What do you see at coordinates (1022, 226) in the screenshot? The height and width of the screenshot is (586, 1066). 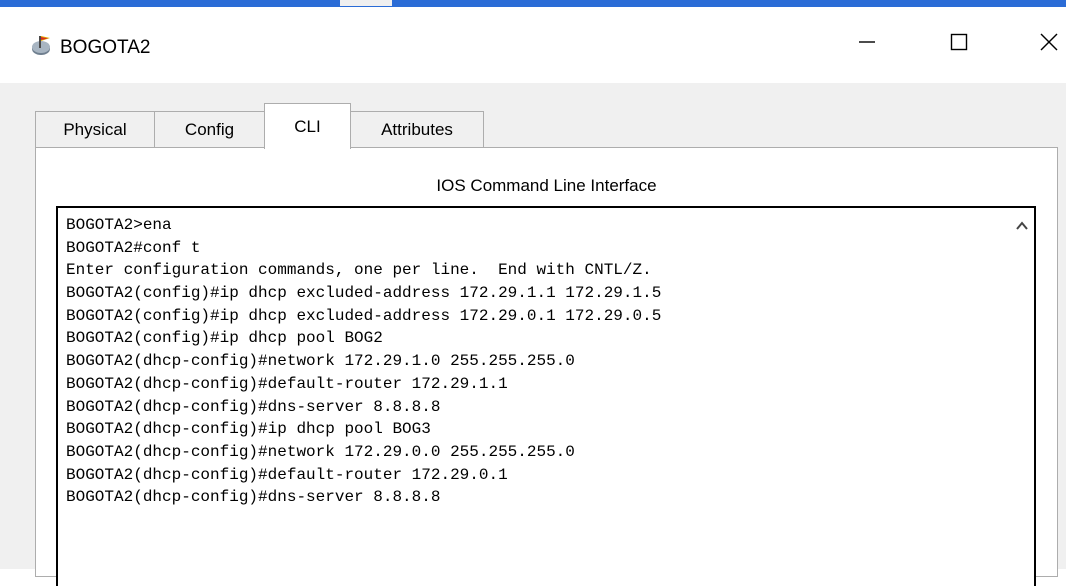 I see `scroll-up-icon` at bounding box center [1022, 226].